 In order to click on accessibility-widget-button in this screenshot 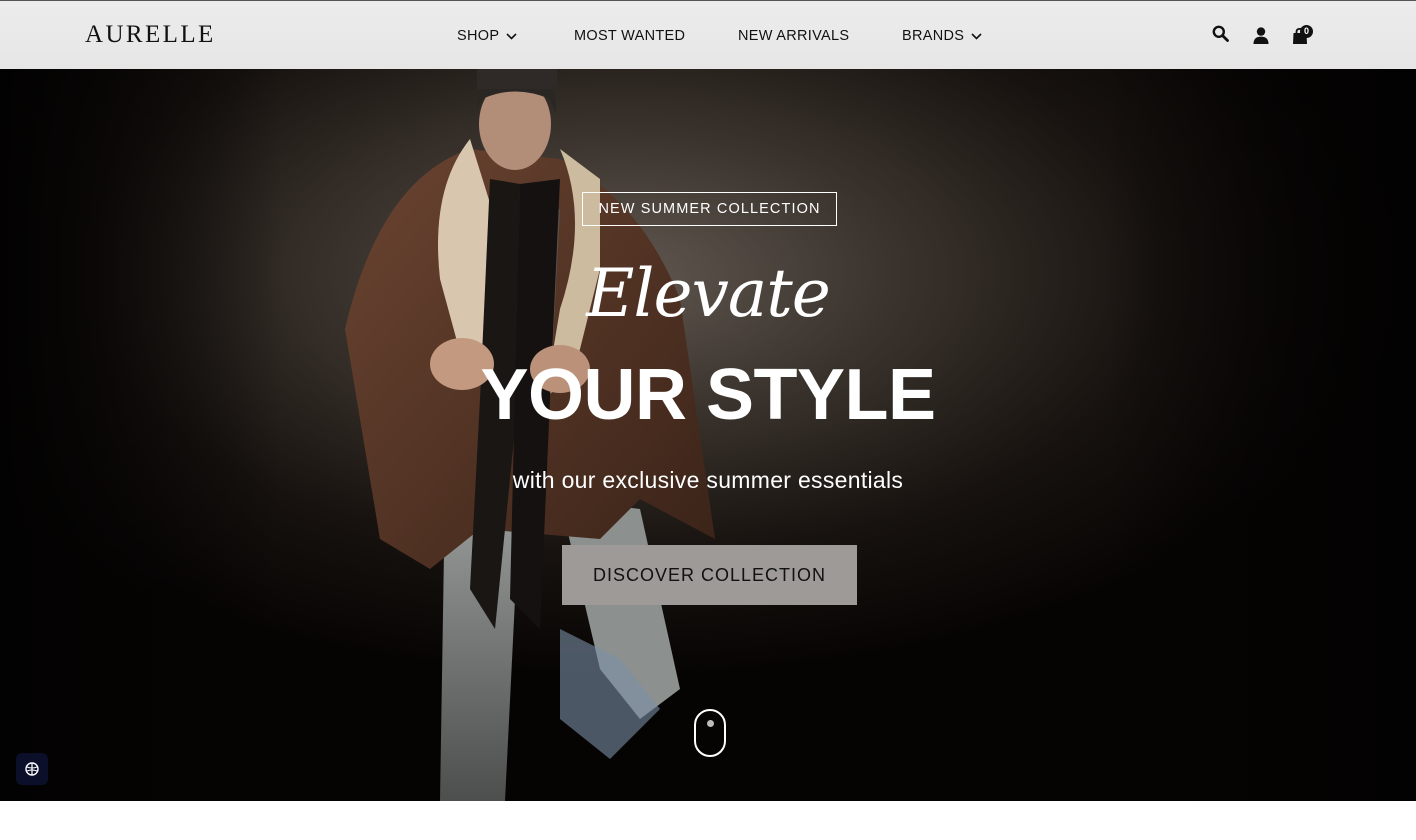, I will do `click(32, 769)`.